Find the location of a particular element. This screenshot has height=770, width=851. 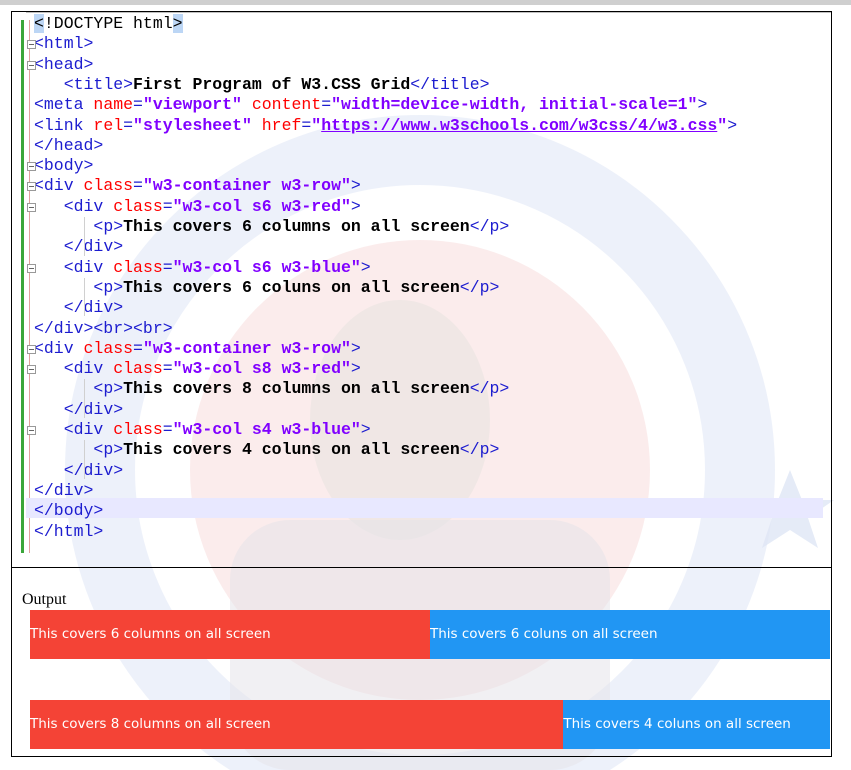

blue-column: This covers 6 coluns on all screen is located at coordinates (630, 634).